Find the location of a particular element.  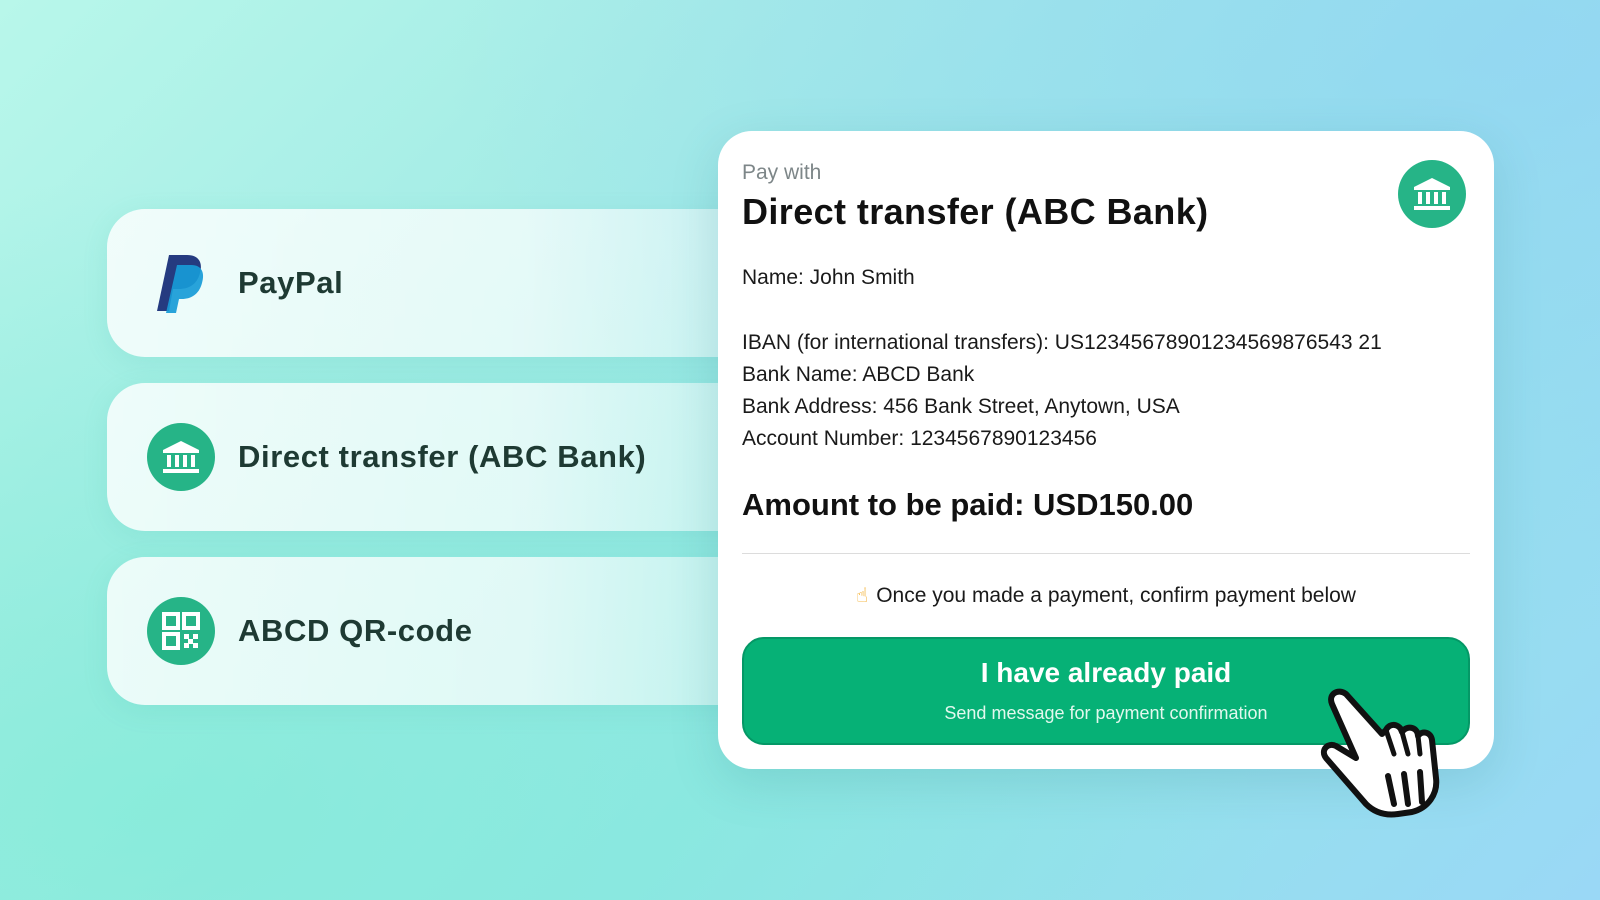

amount-due: Amount to be paid: USD150.00 is located at coordinates (968, 504).